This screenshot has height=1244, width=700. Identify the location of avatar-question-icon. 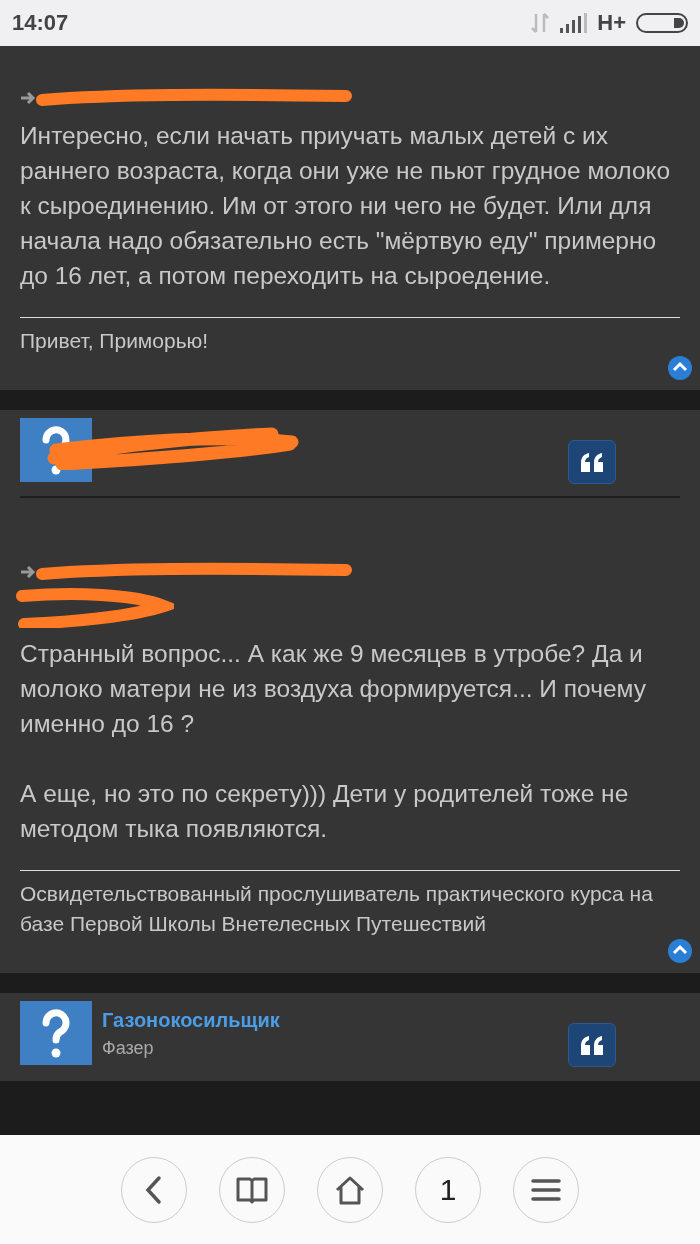
(56, 1033).